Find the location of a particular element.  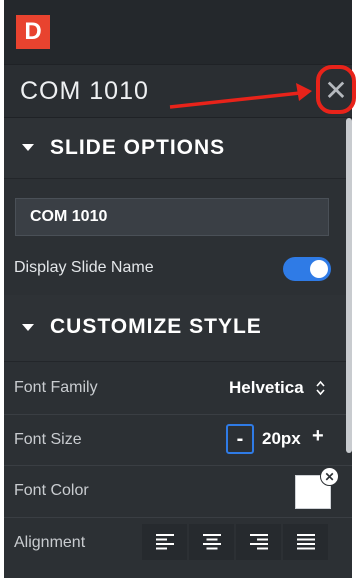

align-center-button is located at coordinates (211, 542).